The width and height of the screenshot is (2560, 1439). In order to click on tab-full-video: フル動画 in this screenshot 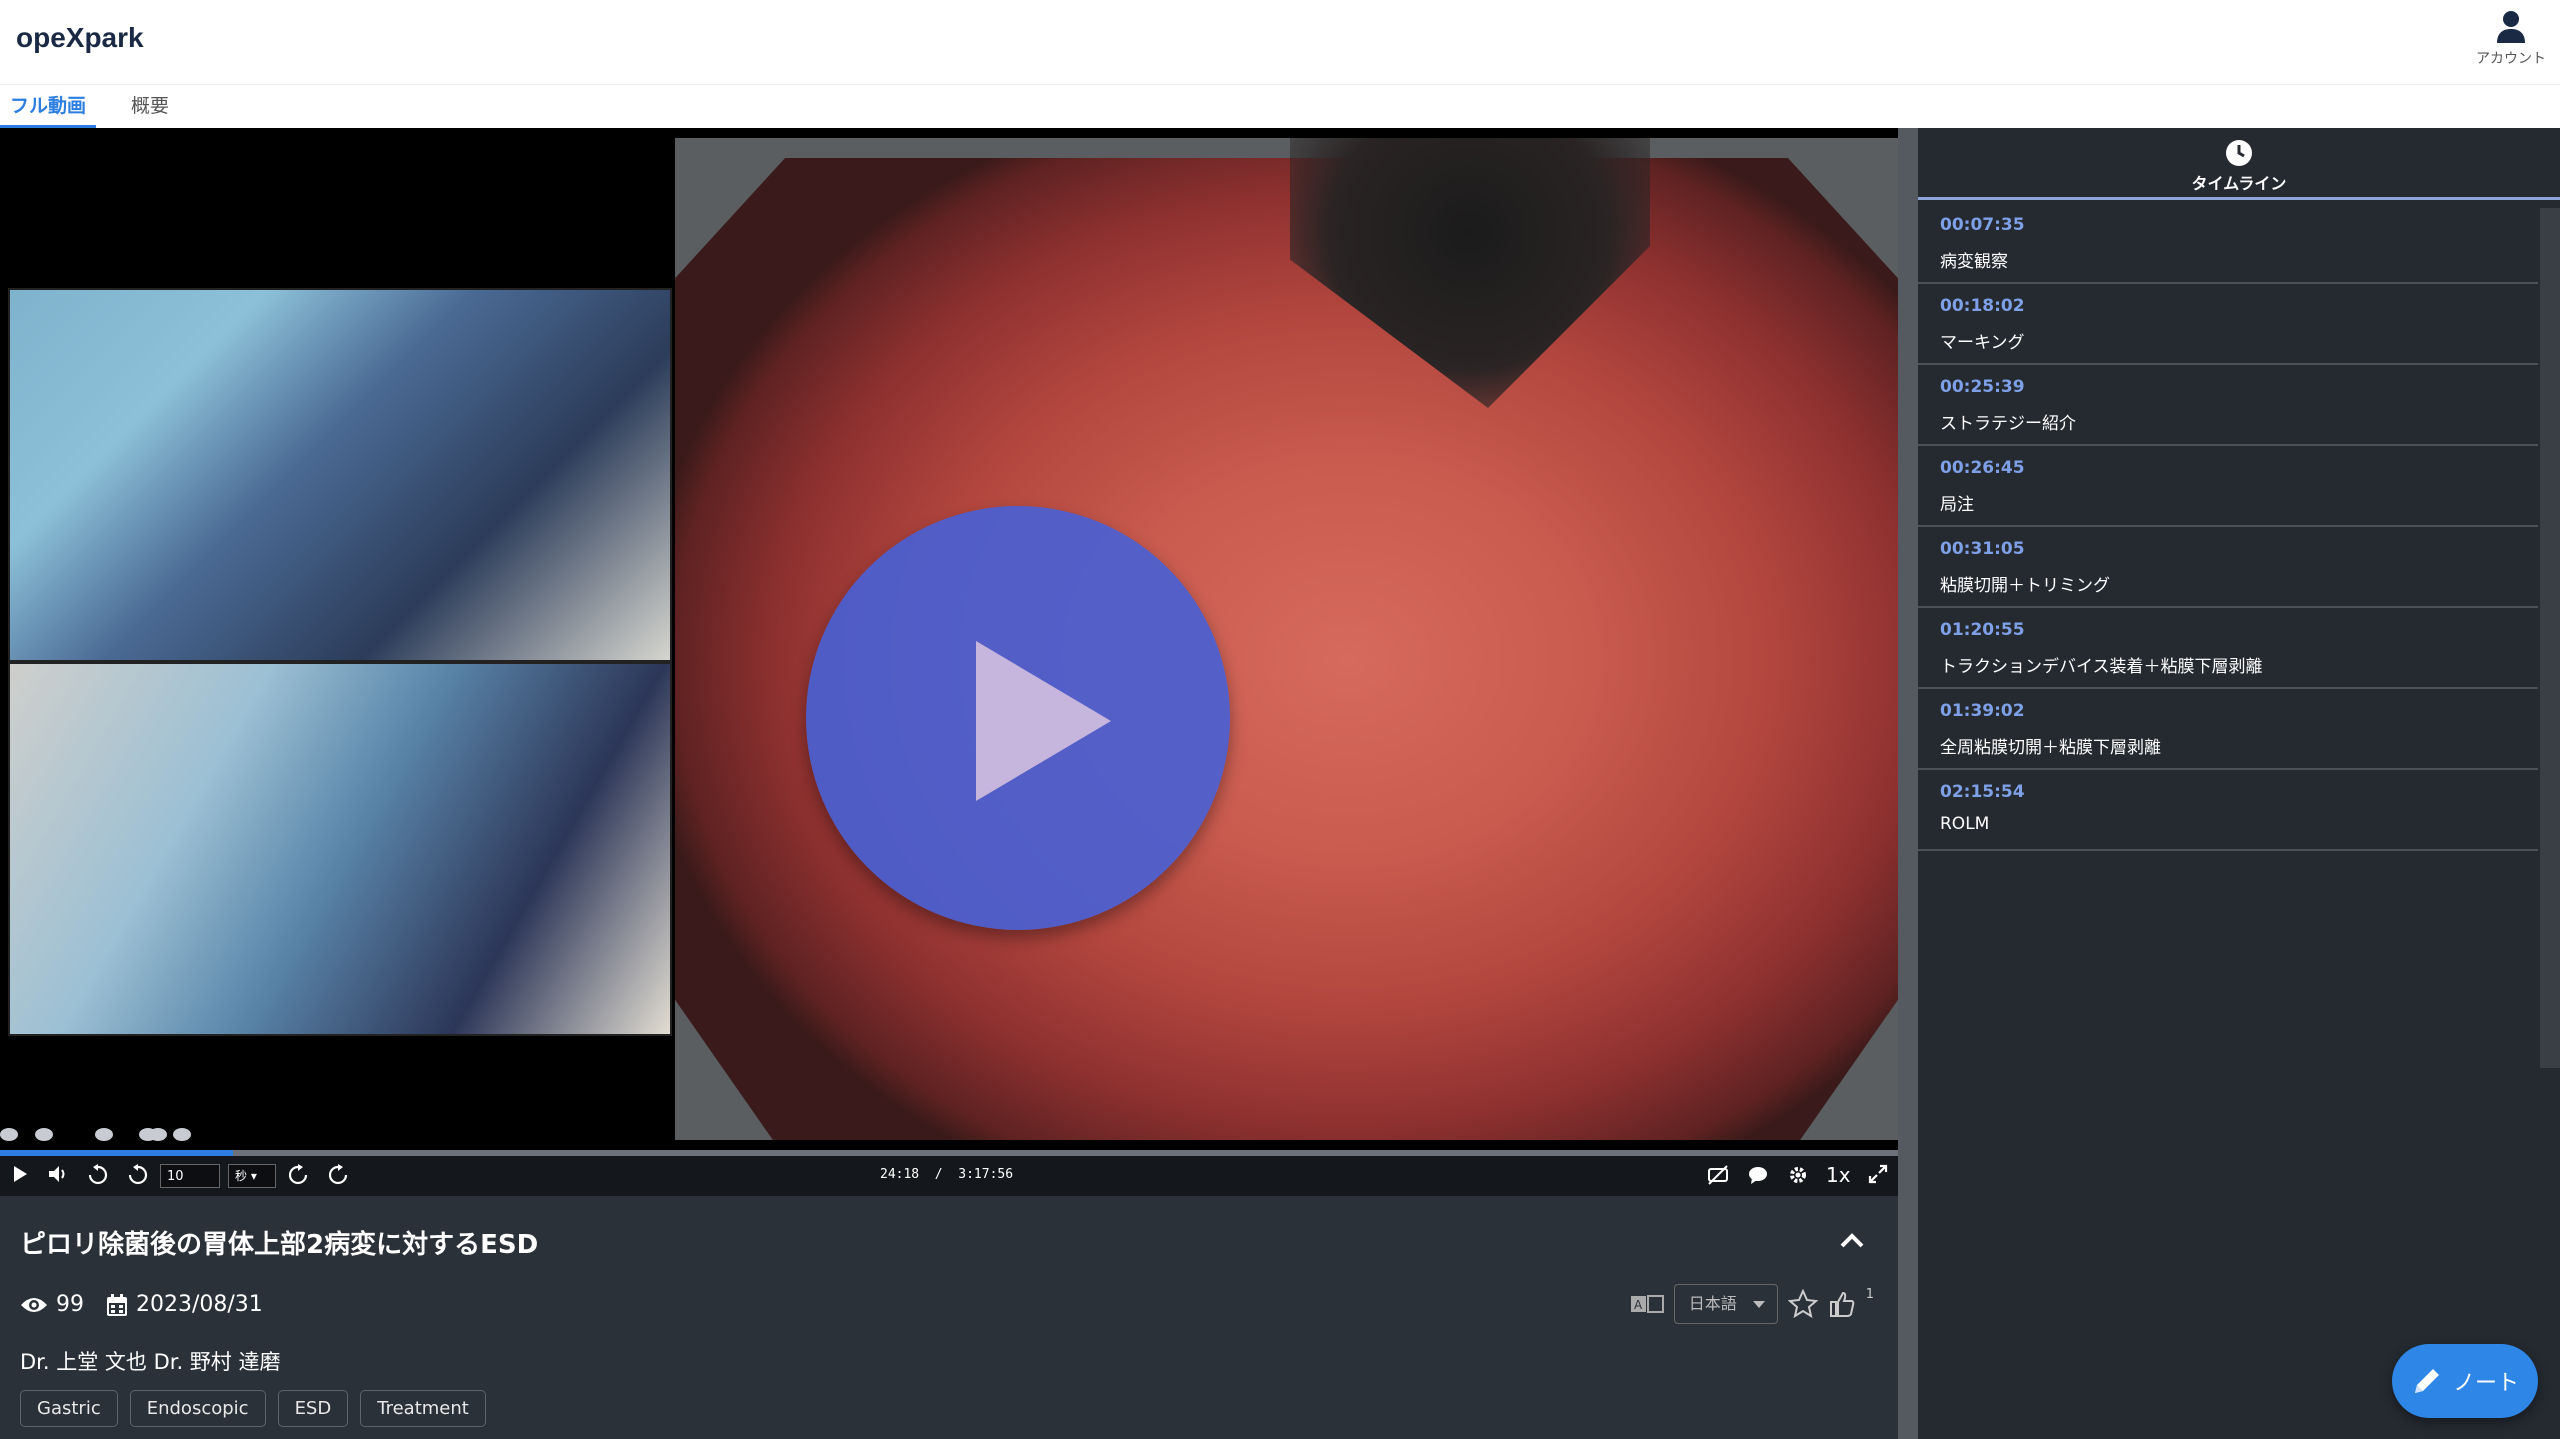, I will do `click(48, 107)`.